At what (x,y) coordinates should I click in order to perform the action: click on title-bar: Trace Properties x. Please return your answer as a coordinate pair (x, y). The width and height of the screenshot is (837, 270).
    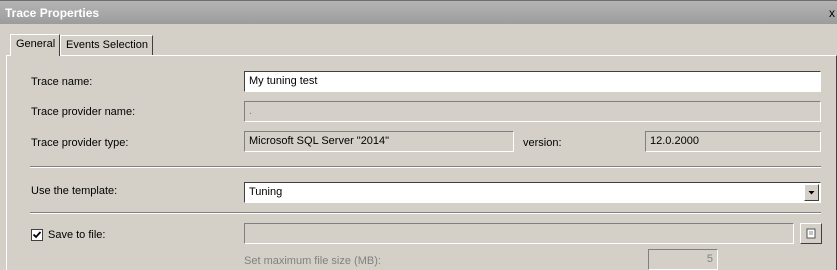
    Looking at the image, I should click on (418, 12).